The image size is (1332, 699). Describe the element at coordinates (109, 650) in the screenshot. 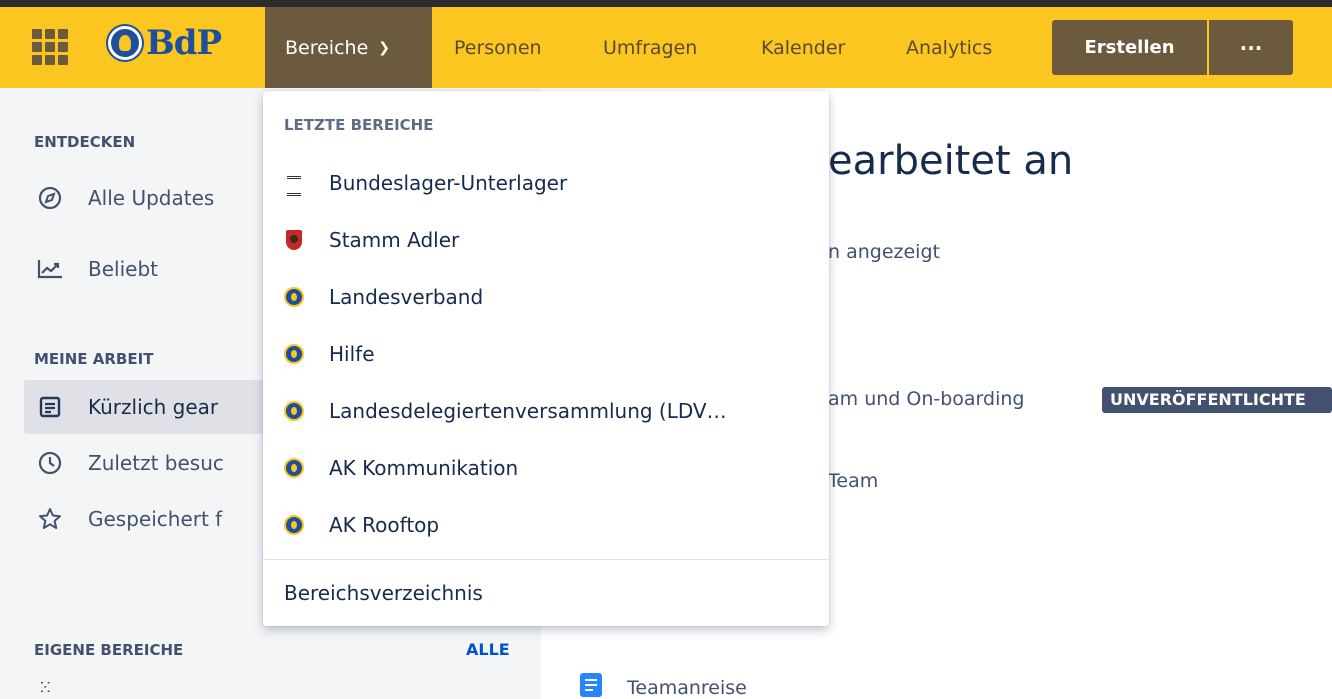

I see `section-title-own-spaces: EIGENE BEREICHE` at that location.